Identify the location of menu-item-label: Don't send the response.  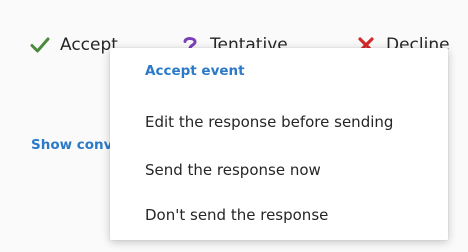
(237, 215).